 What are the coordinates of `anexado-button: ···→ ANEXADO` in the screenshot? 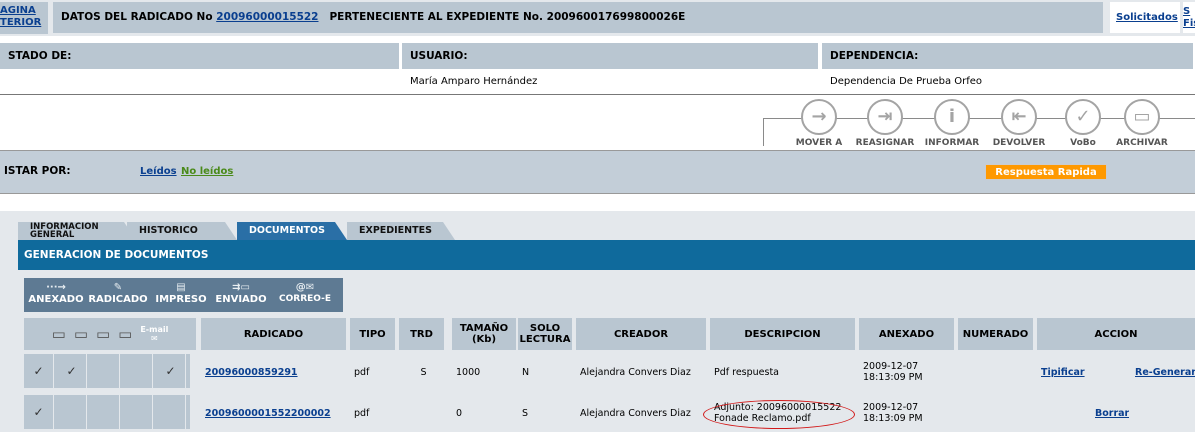 It's located at (56, 293).